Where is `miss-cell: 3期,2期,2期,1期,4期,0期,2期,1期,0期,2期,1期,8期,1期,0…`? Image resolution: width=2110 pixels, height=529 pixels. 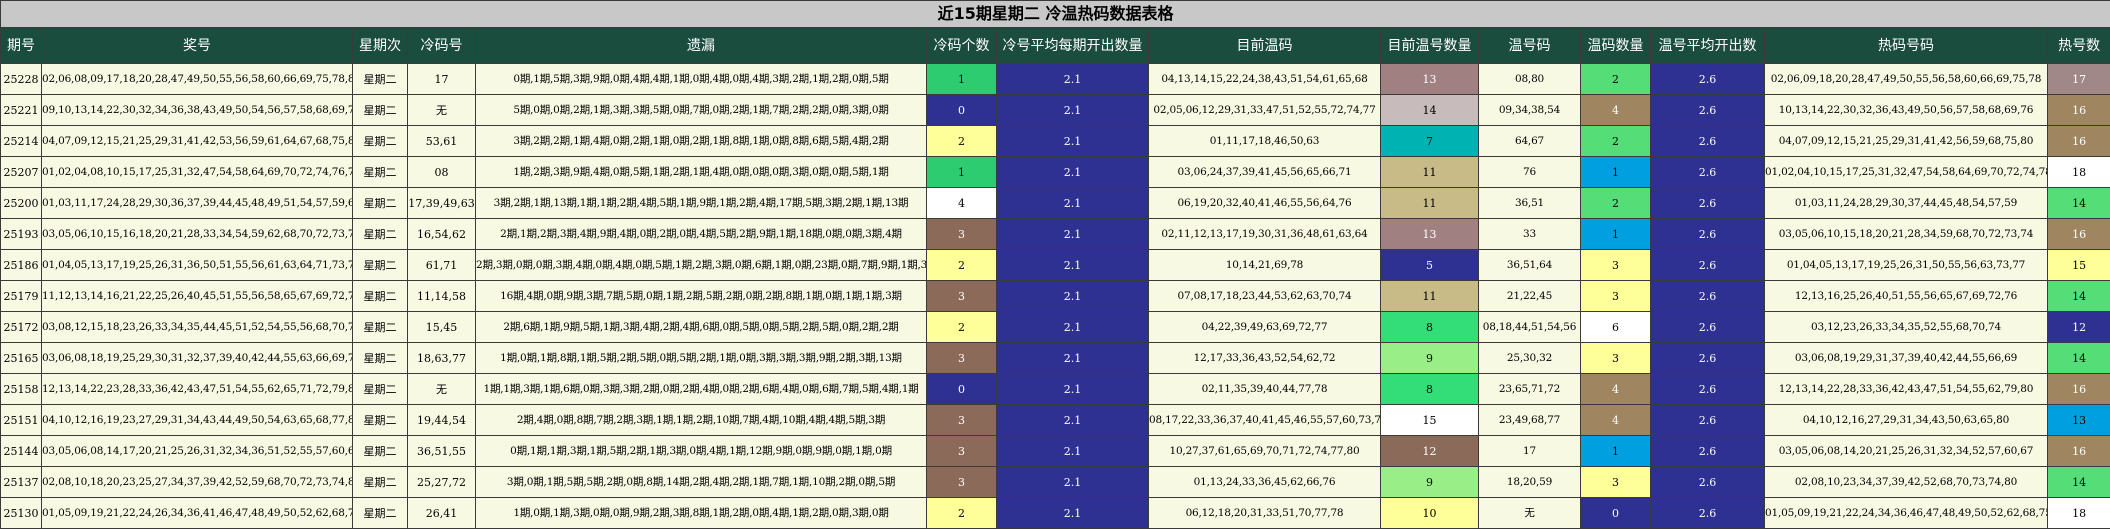 miss-cell: 3期,2期,2期,1期,4期,0期,2期,1期,0期,2期,1期,8期,1期,0… is located at coordinates (701, 141).